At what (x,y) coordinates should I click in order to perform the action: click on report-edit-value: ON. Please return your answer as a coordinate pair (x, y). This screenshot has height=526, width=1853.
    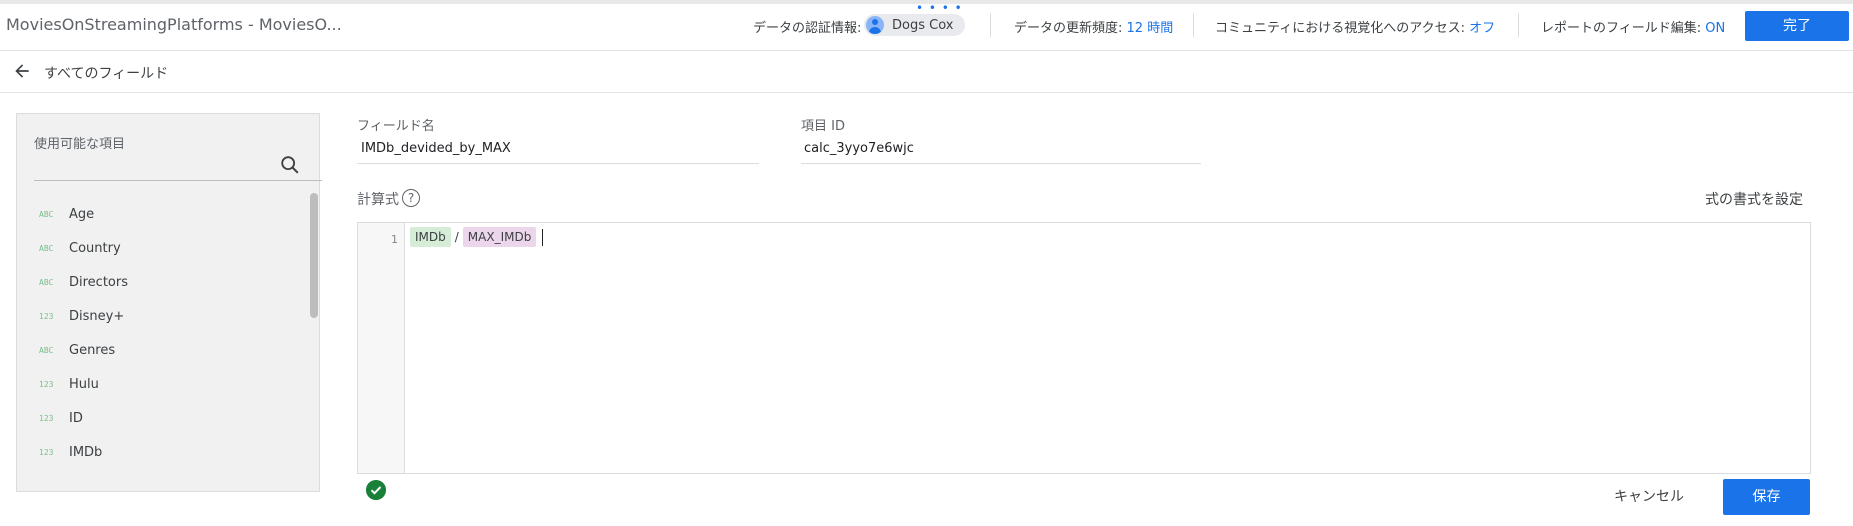
    Looking at the image, I should click on (1715, 28).